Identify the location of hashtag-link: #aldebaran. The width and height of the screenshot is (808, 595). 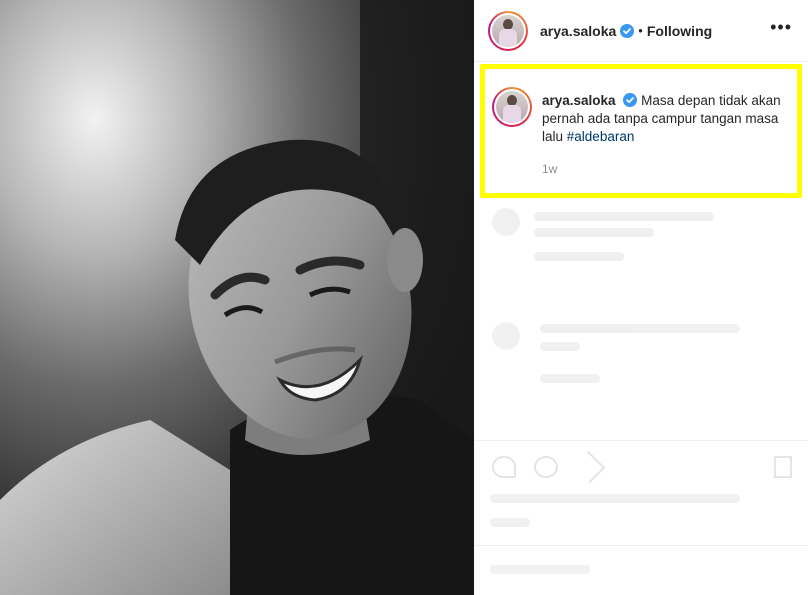
(601, 136).